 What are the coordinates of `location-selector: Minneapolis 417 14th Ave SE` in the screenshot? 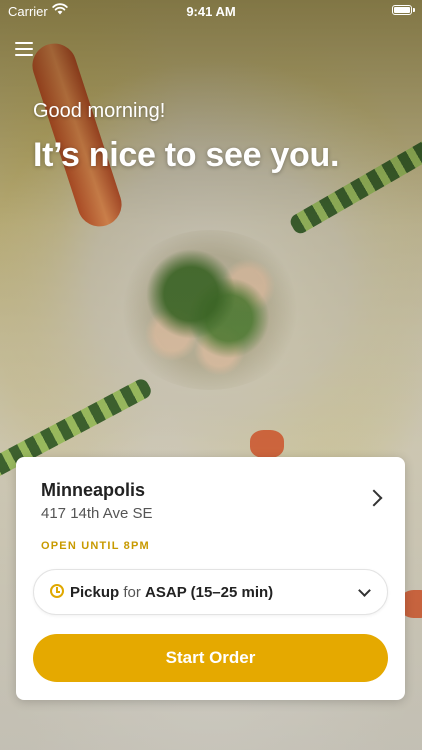 It's located at (210, 497).